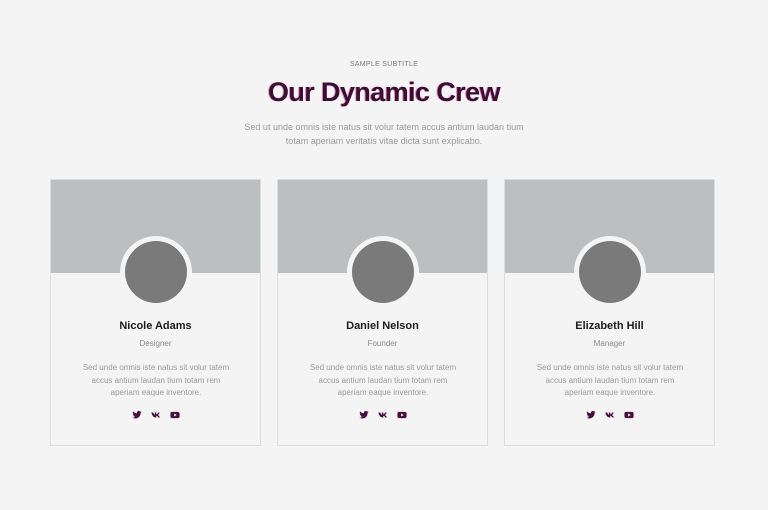  Describe the element at coordinates (155, 326) in the screenshot. I see `member-name: Nicole Adams` at that location.